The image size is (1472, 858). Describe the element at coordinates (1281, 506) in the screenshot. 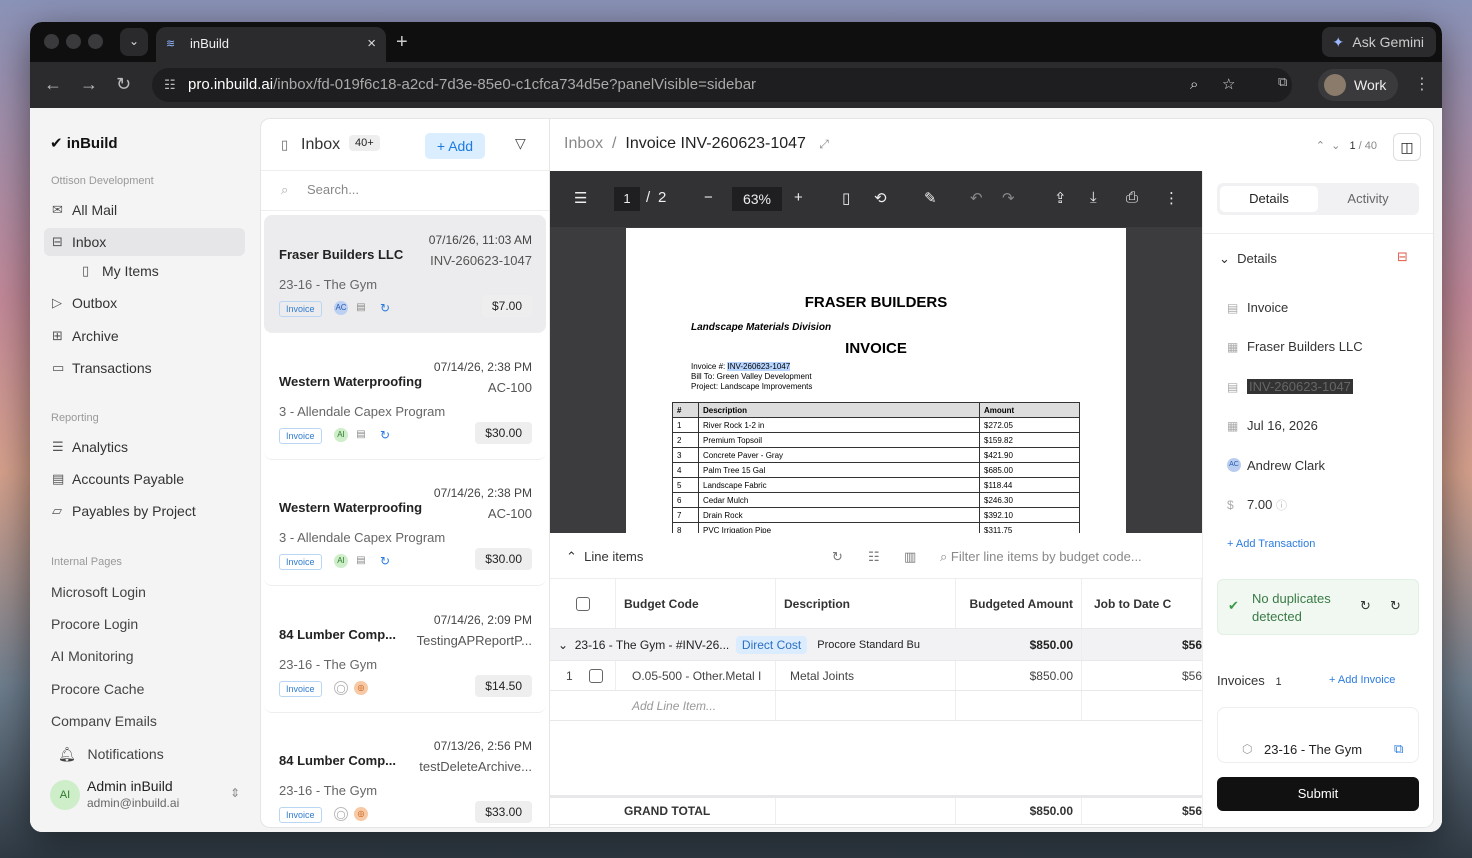

I see `info-icon: ⓘ` at that location.